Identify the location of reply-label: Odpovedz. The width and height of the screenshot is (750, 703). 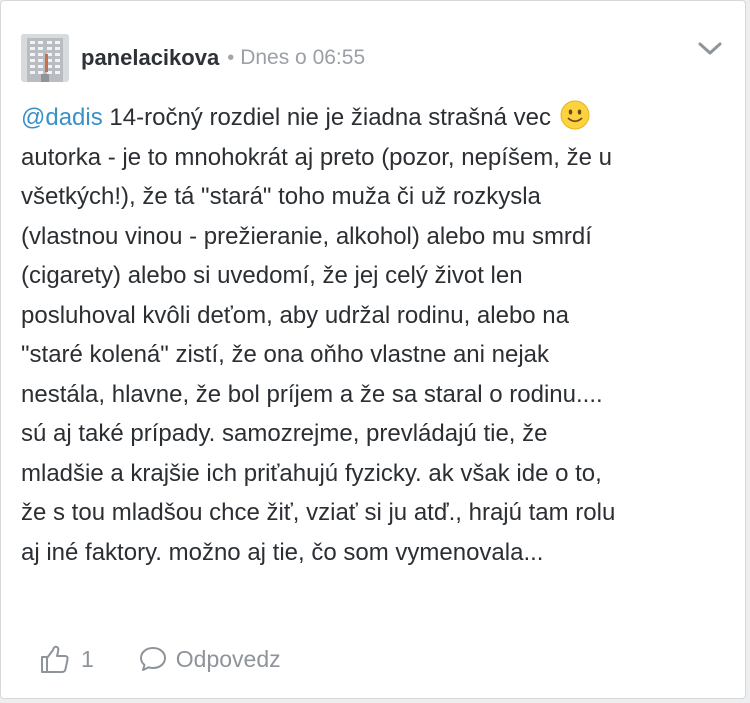
(228, 658).